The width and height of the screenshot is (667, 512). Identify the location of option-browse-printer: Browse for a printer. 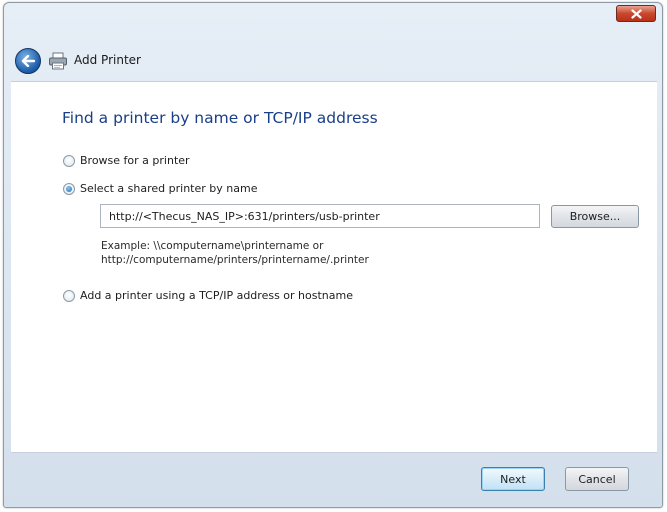
(126, 160).